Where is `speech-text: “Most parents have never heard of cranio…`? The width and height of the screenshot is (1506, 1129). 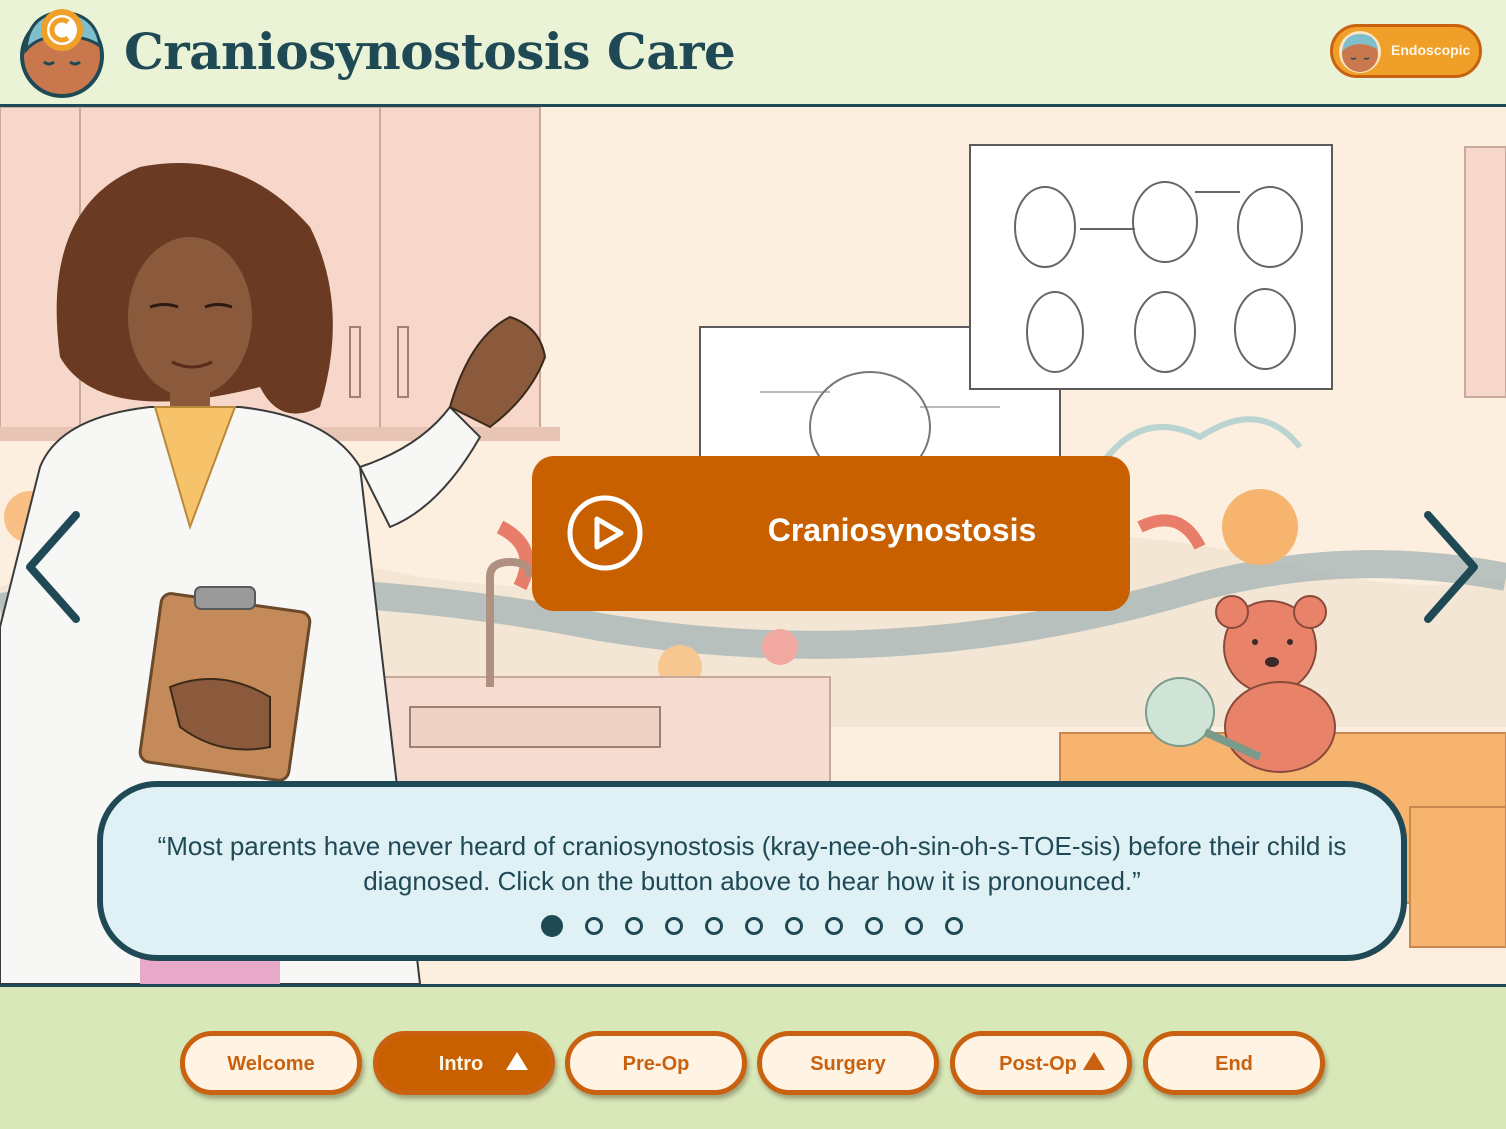
speech-text: “Most parents have never heard of cranio… is located at coordinates (752, 863).